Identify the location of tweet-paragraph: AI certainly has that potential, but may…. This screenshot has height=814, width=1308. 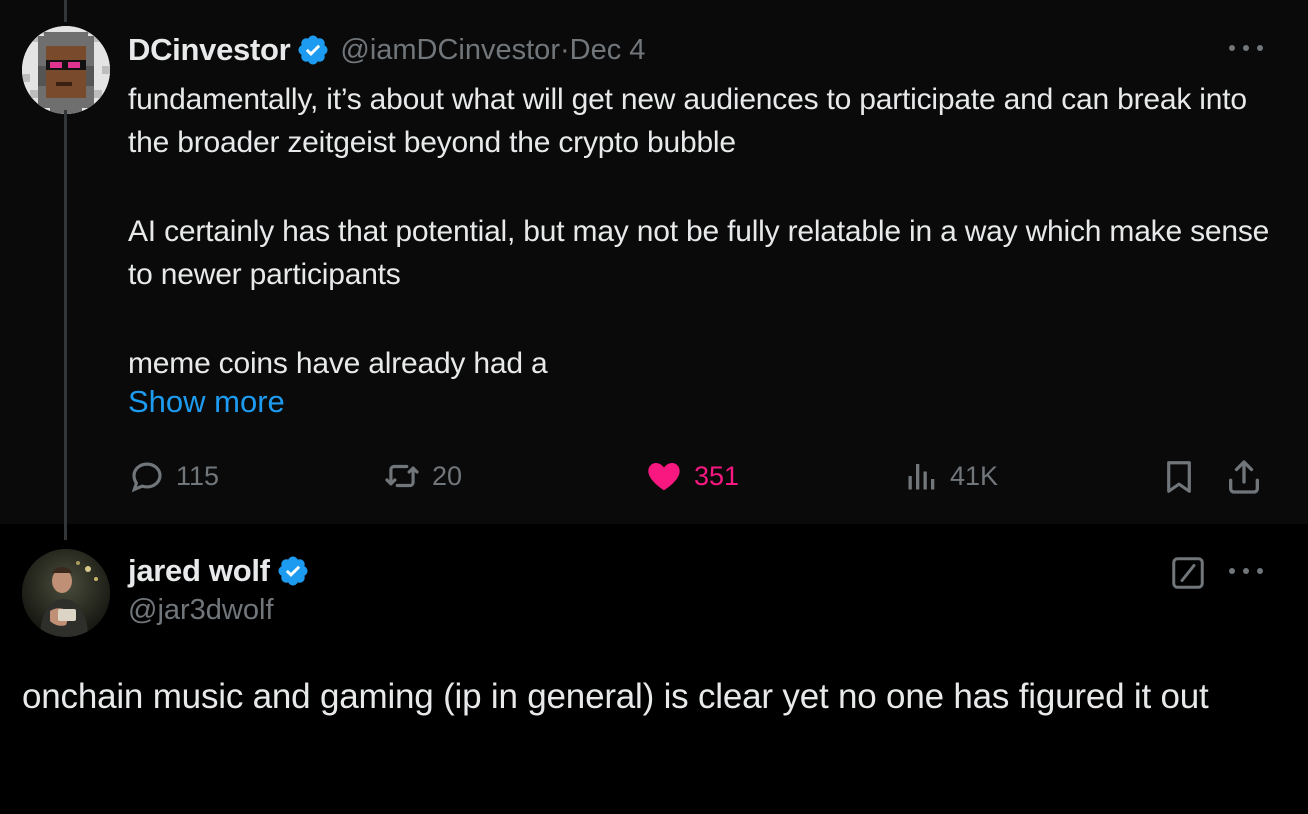
(699, 253).